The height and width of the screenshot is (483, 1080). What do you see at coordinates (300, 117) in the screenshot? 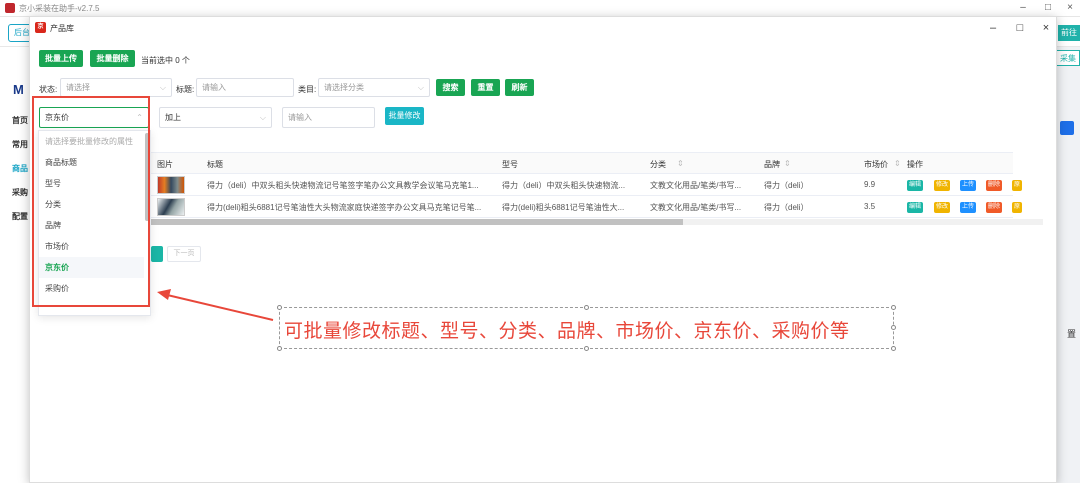
I see `batch-value-placeholder: 请输入` at bounding box center [300, 117].